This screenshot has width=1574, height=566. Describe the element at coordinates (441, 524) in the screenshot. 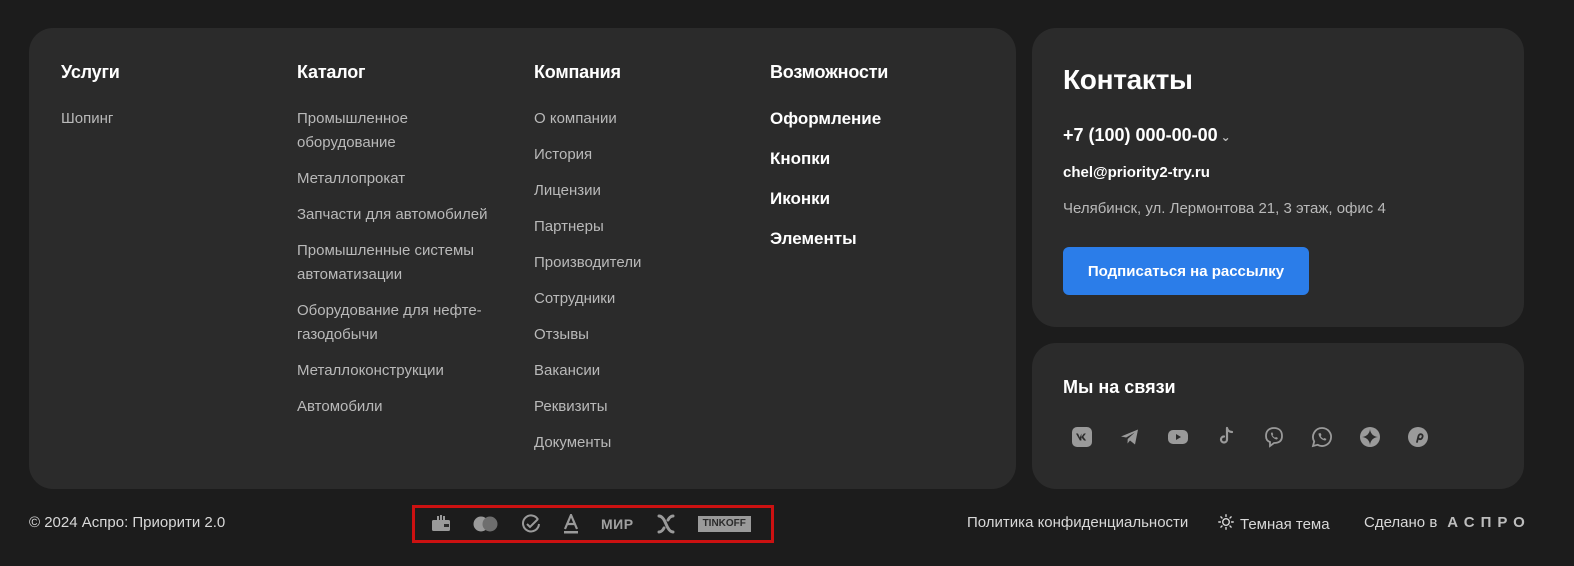

I see `wallet-icon` at that location.